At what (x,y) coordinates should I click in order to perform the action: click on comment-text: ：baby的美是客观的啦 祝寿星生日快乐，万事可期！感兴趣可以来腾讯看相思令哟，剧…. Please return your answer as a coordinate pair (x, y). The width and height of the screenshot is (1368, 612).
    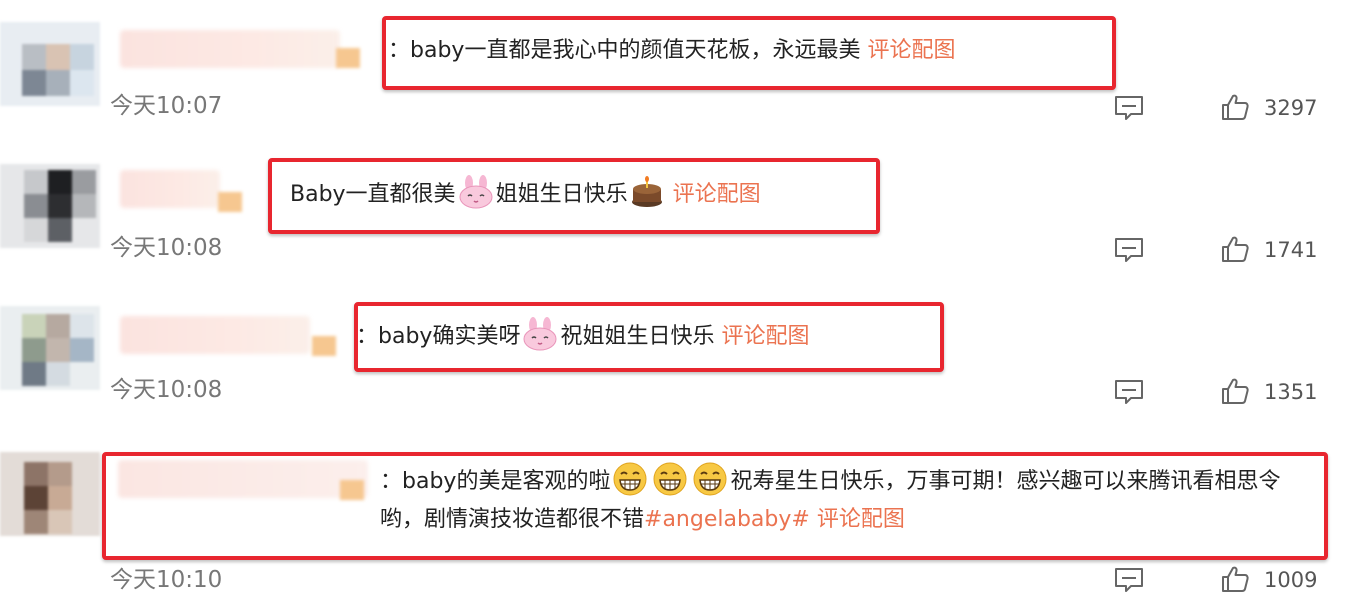
    Looking at the image, I should click on (850, 500).